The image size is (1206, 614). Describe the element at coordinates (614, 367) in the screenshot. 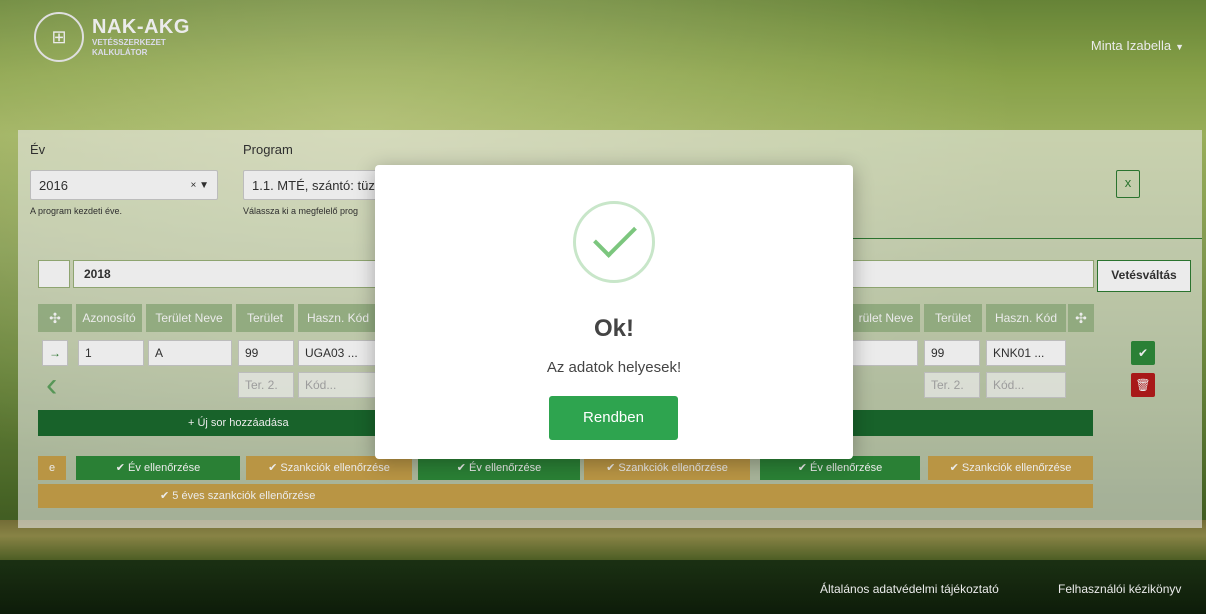

I see `dialog-message: Az adatok helyesek!` at that location.